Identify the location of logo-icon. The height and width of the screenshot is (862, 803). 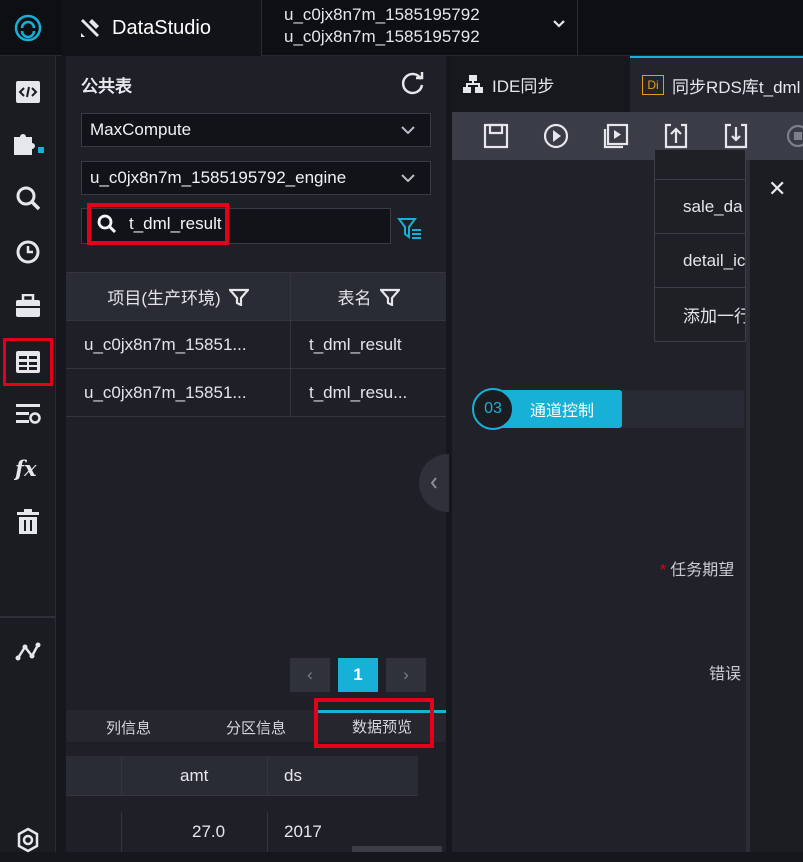
(28, 28).